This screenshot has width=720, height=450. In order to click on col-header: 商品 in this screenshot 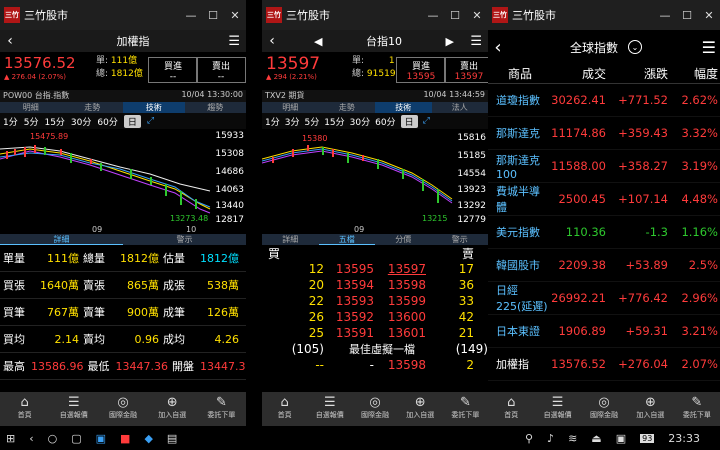, I will do `click(519, 73)`.